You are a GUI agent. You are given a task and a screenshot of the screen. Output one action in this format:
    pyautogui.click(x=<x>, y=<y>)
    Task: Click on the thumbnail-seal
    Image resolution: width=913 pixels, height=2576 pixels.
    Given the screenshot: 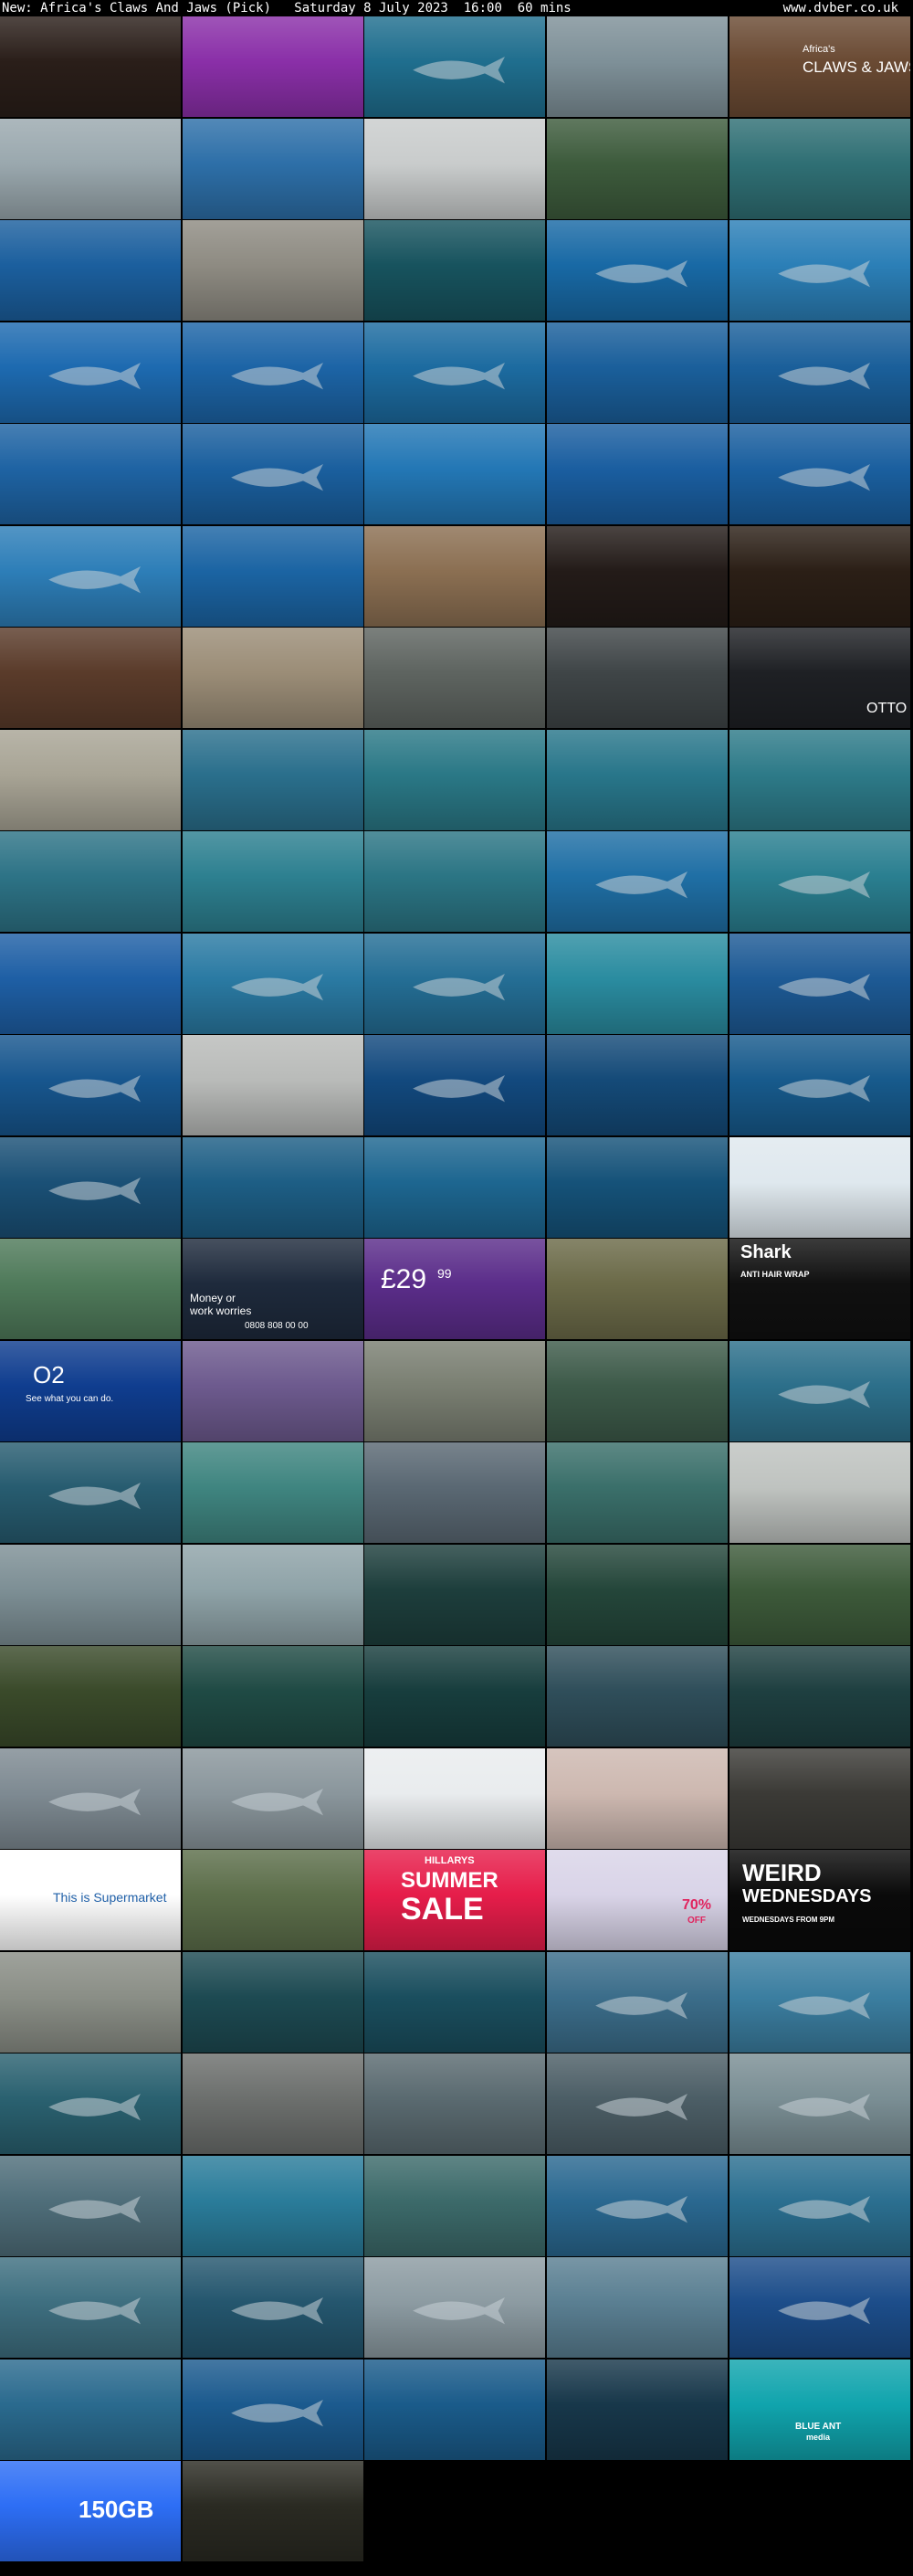 What is the action you would take?
    pyautogui.click(x=91, y=2003)
    